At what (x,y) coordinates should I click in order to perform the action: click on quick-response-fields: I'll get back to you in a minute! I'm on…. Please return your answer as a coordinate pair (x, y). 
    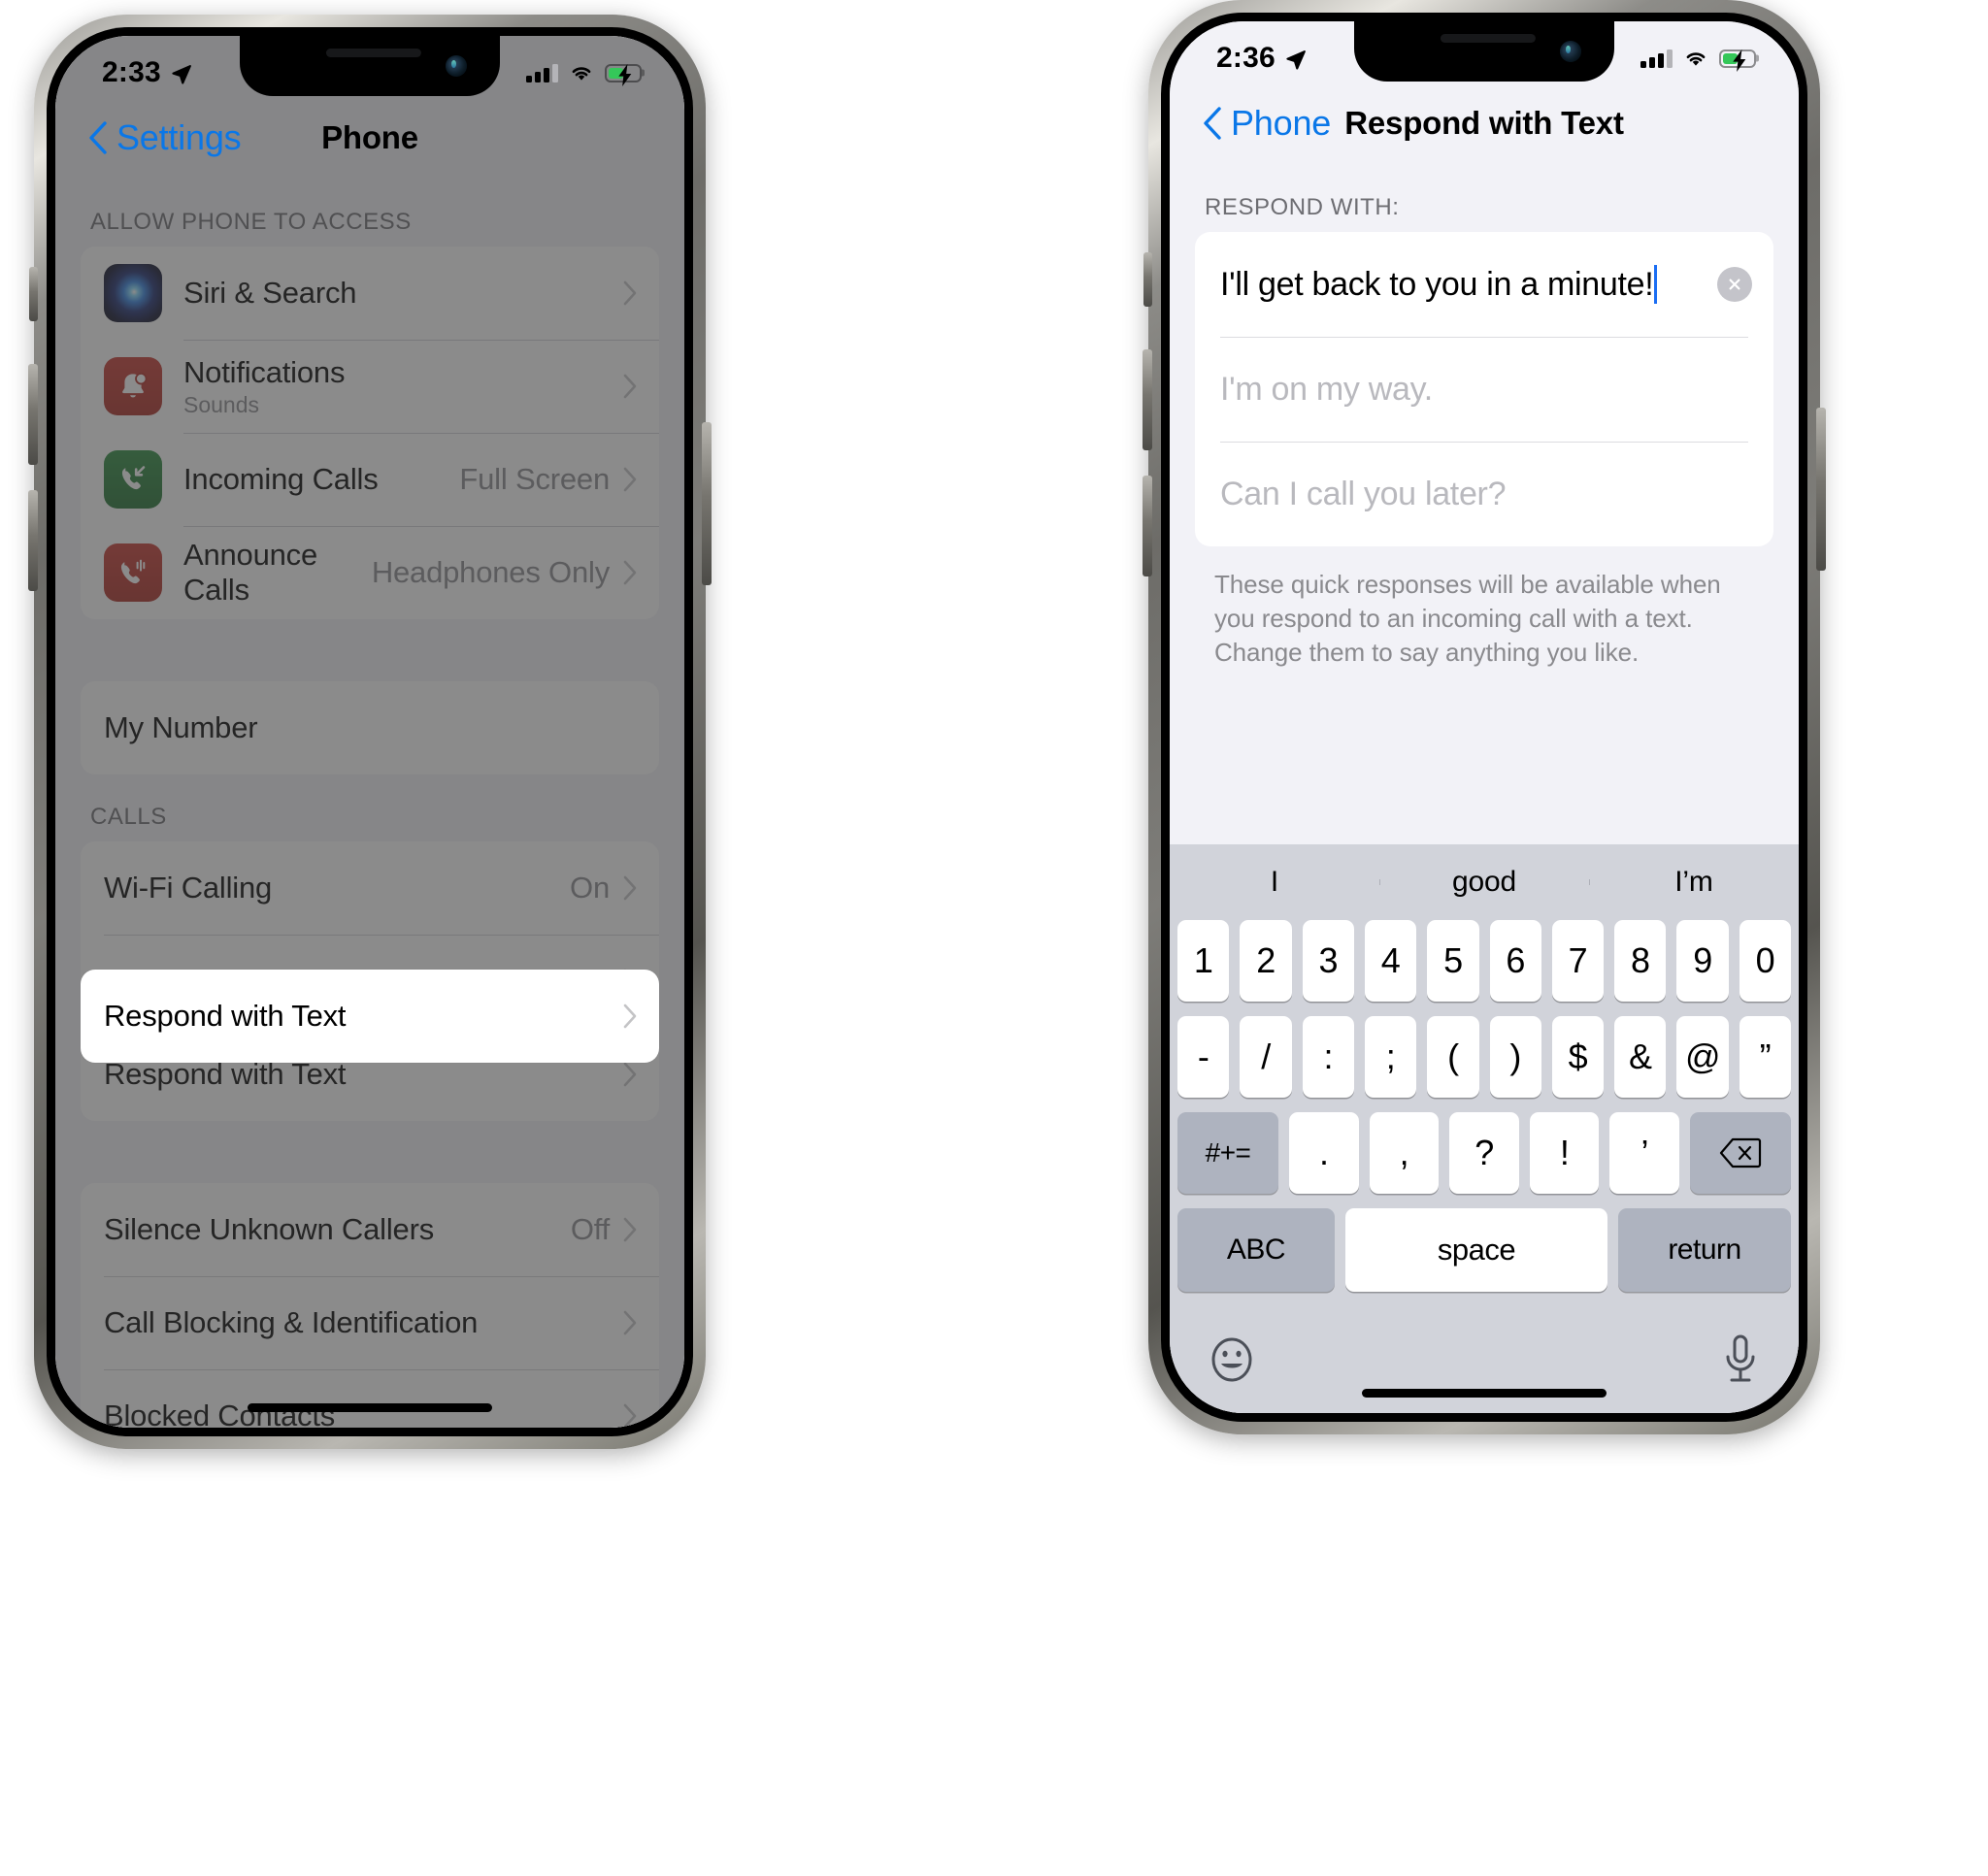
    Looking at the image, I should click on (1484, 389).